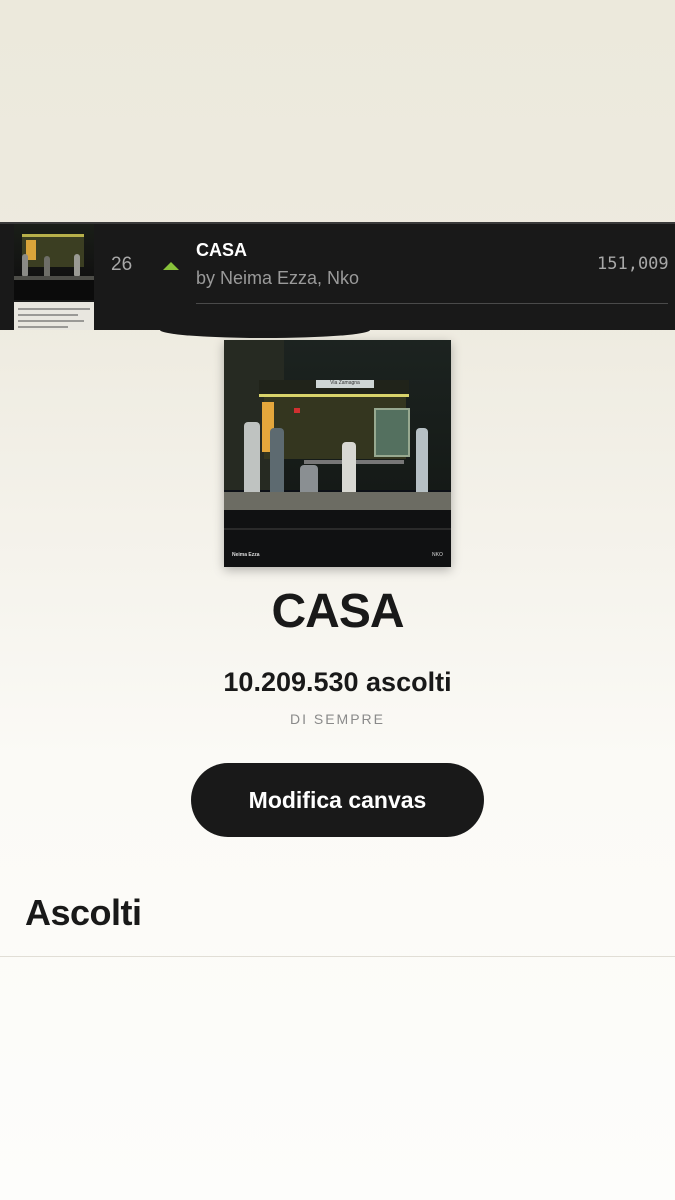 This screenshot has height=1200, width=675. What do you see at coordinates (337, 538) in the screenshot?
I see `cover-road` at bounding box center [337, 538].